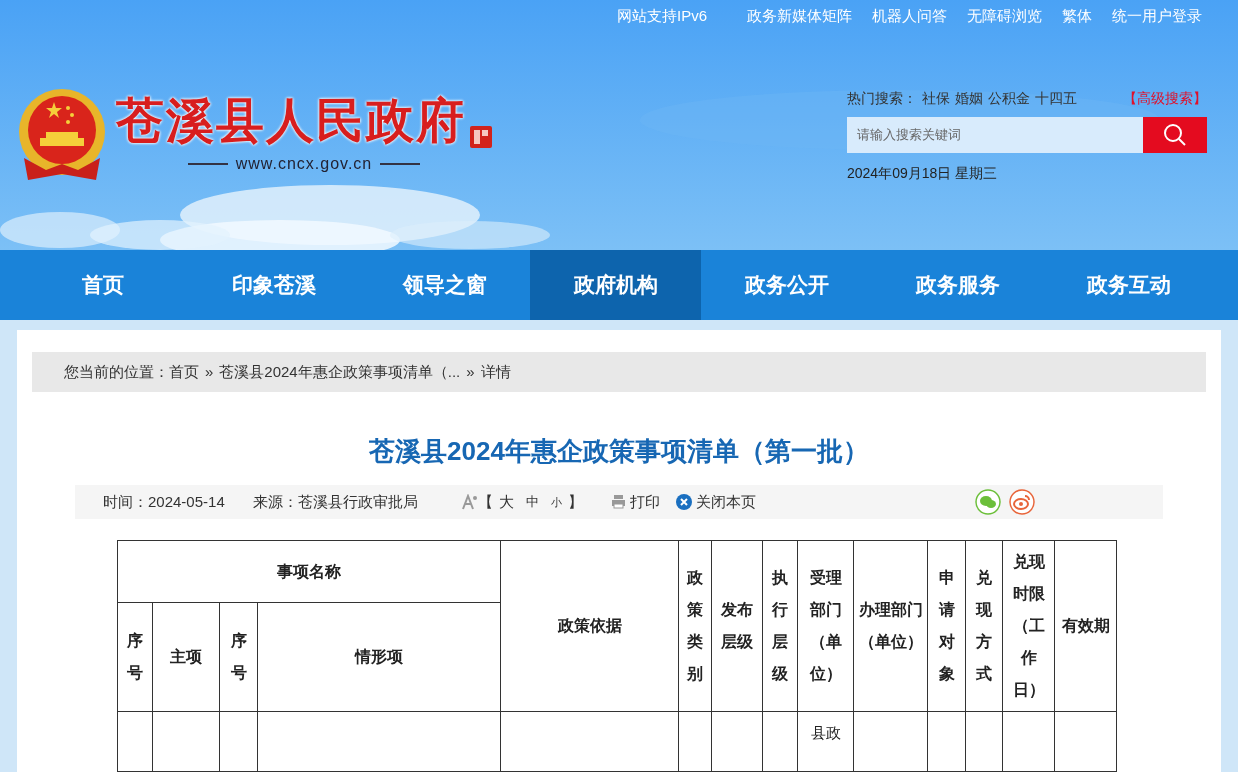 This screenshot has height=772, width=1238. I want to click on table-header: 发布层级, so click(737, 626).